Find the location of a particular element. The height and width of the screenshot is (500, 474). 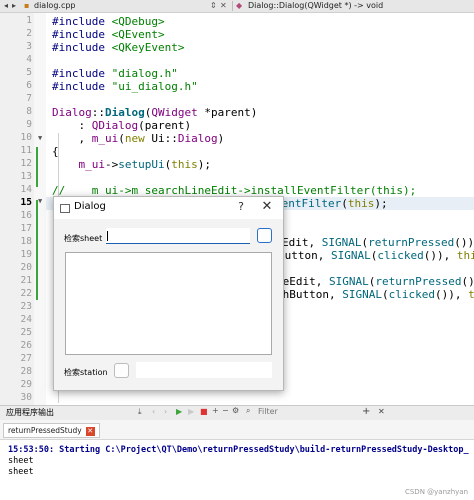

code-line: neEdit, SIGNAL(returnPressed()), is located at coordinates (375, 281).